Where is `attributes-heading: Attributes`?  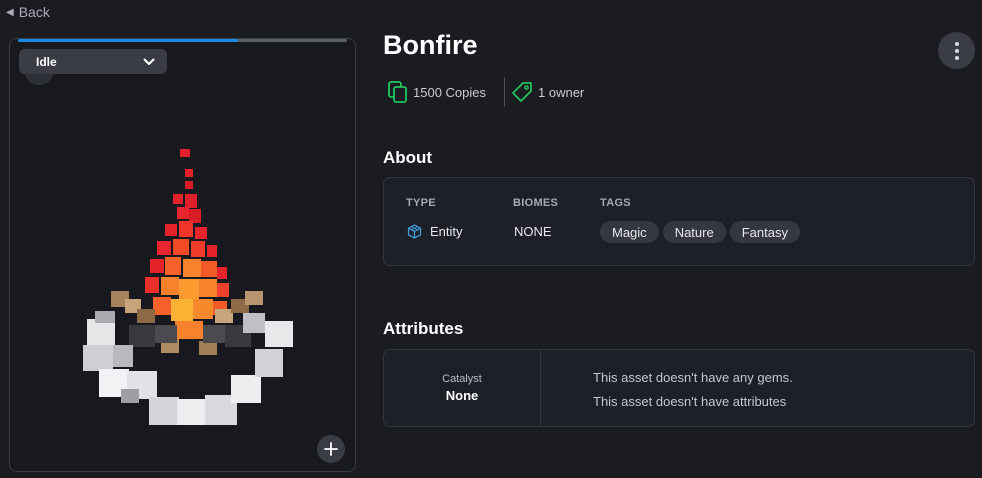 attributes-heading: Attributes is located at coordinates (423, 328).